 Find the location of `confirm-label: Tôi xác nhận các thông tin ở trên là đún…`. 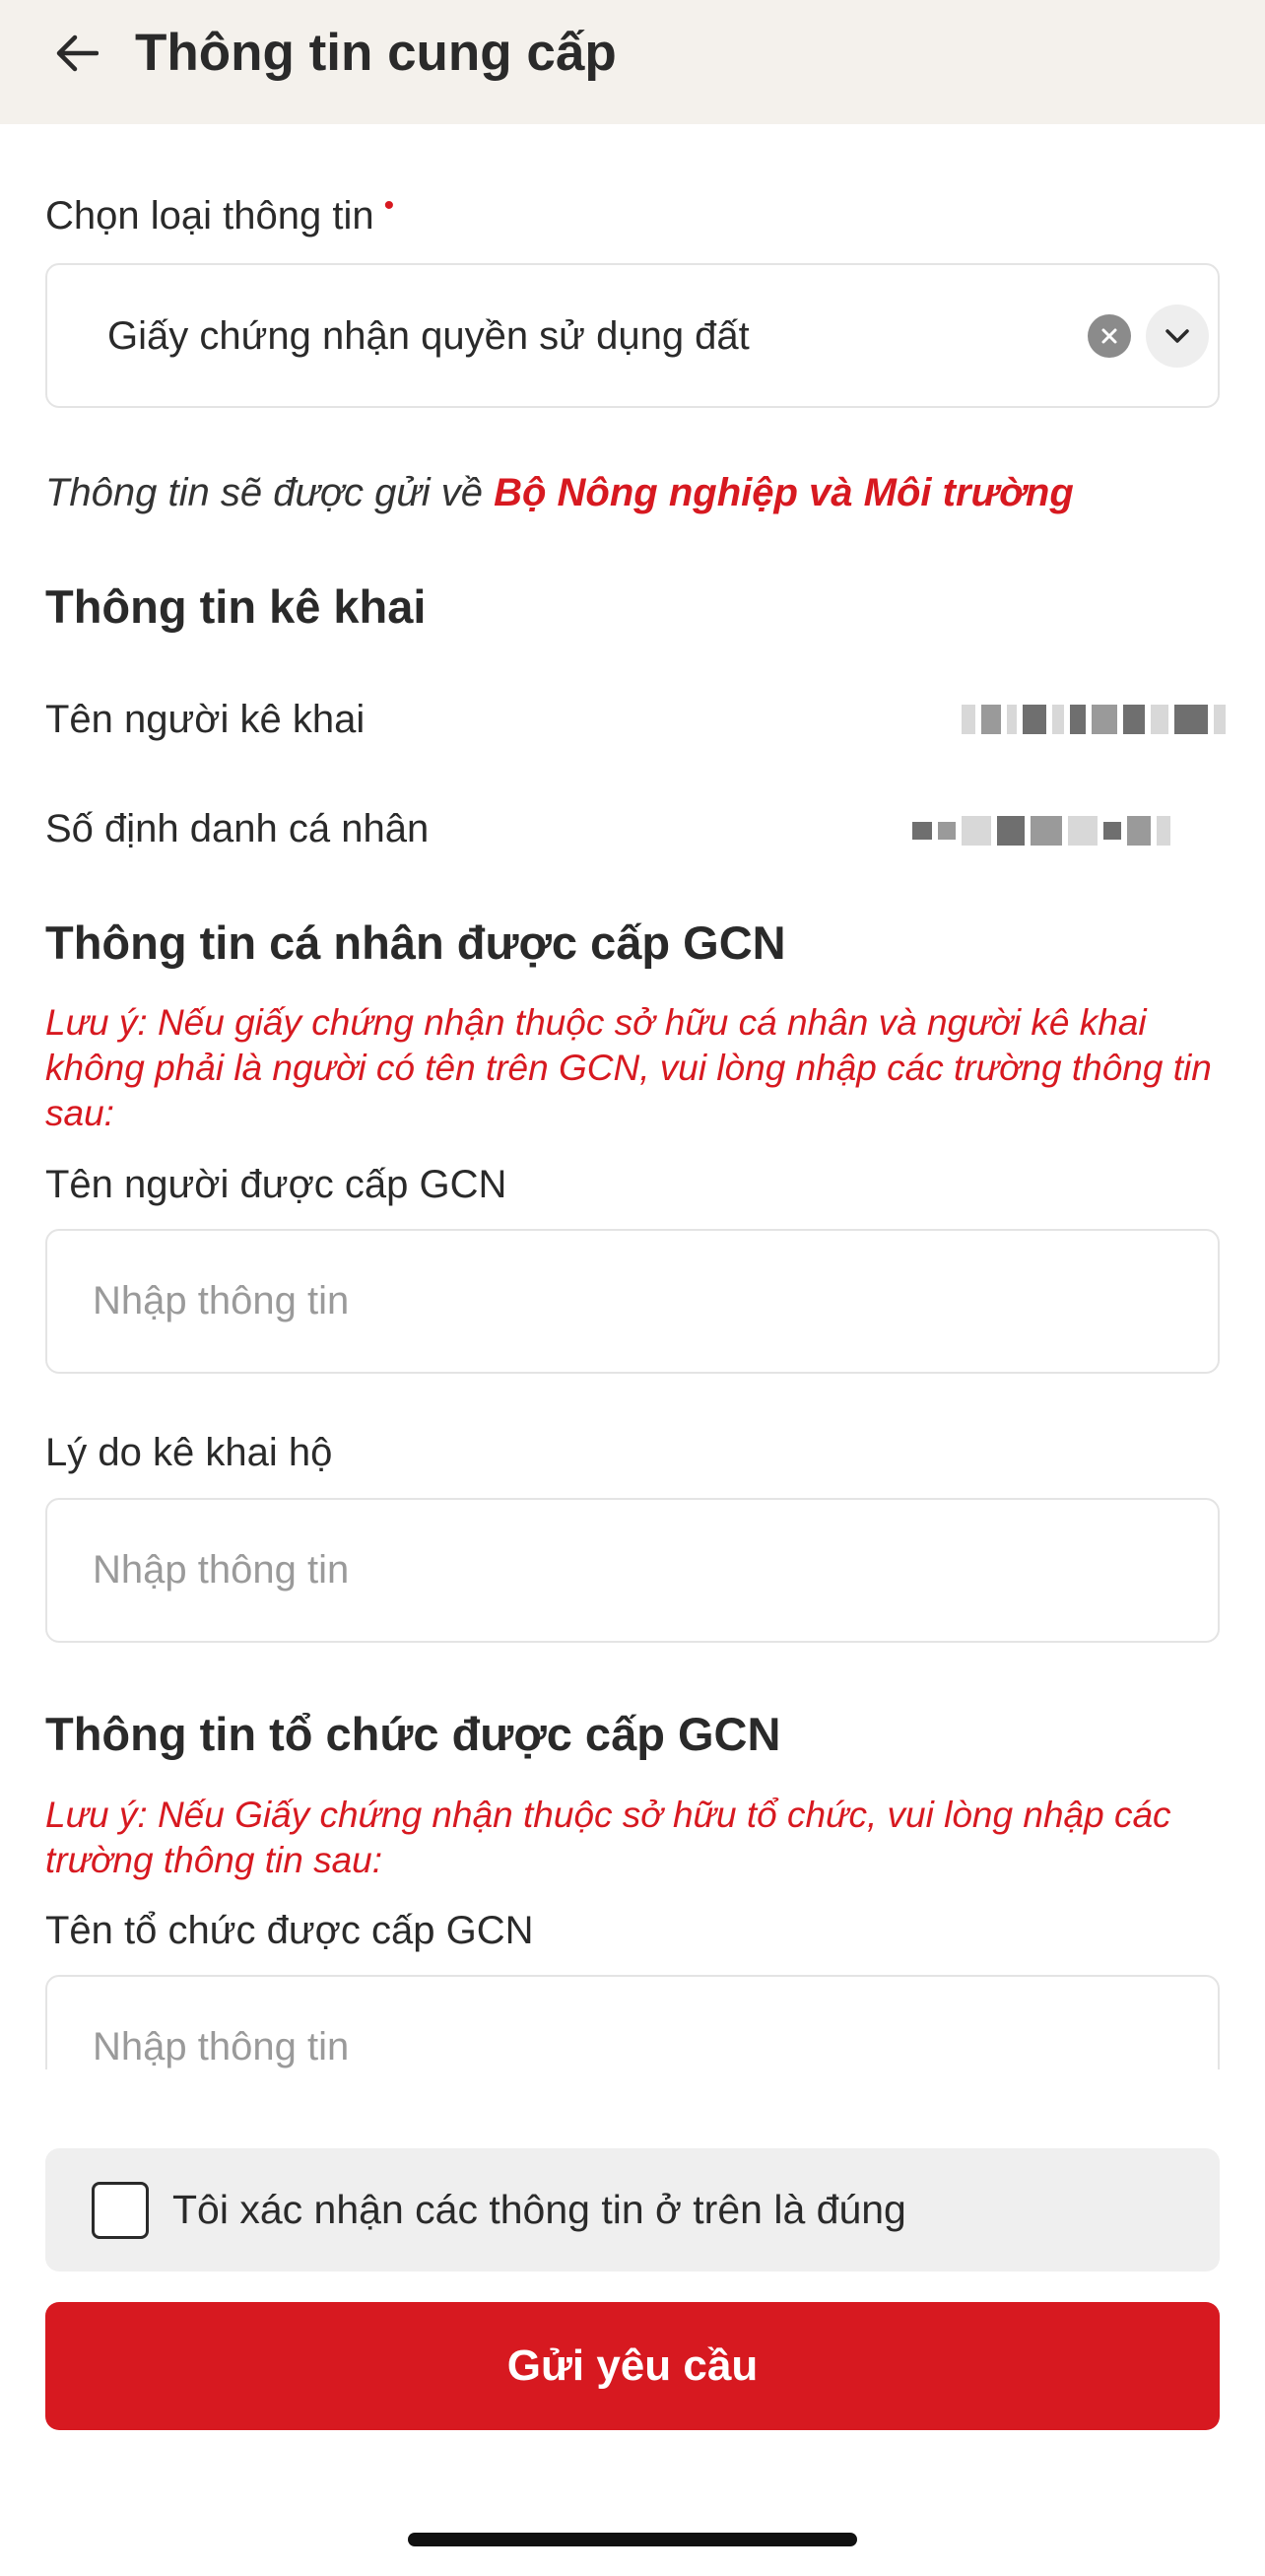

confirm-label: Tôi xác nhận các thông tin ở trên là đún… is located at coordinates (539, 2209).